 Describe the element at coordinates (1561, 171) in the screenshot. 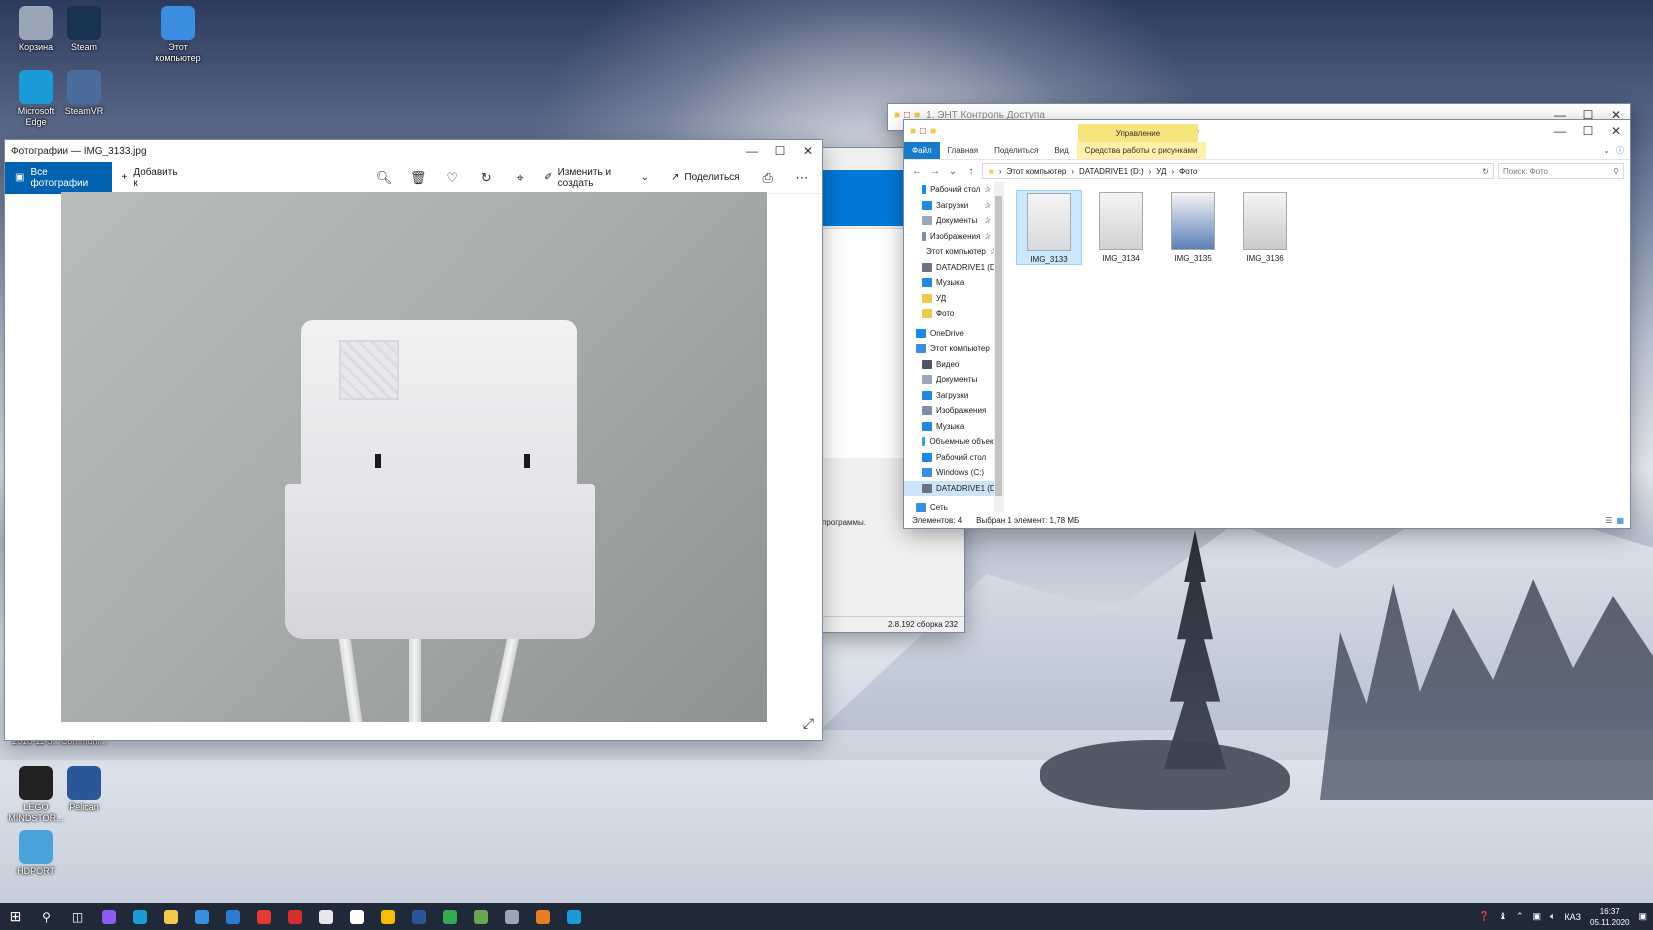

I see `search-input: Поиск: Фото ⚲` at that location.